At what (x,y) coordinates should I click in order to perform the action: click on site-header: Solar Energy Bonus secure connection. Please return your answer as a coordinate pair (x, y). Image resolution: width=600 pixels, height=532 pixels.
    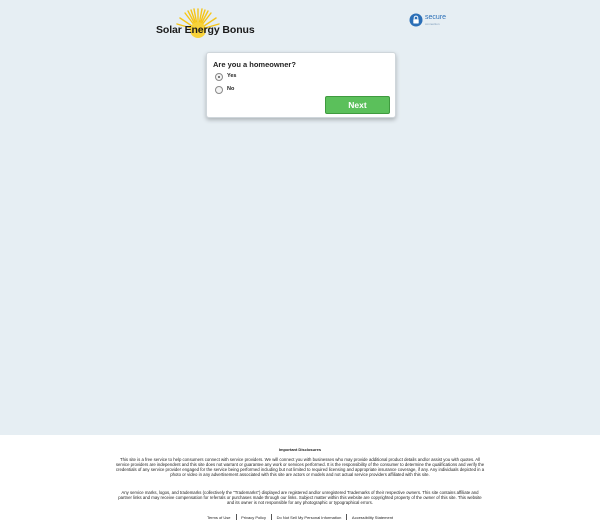
    Looking at the image, I should click on (300, 25).